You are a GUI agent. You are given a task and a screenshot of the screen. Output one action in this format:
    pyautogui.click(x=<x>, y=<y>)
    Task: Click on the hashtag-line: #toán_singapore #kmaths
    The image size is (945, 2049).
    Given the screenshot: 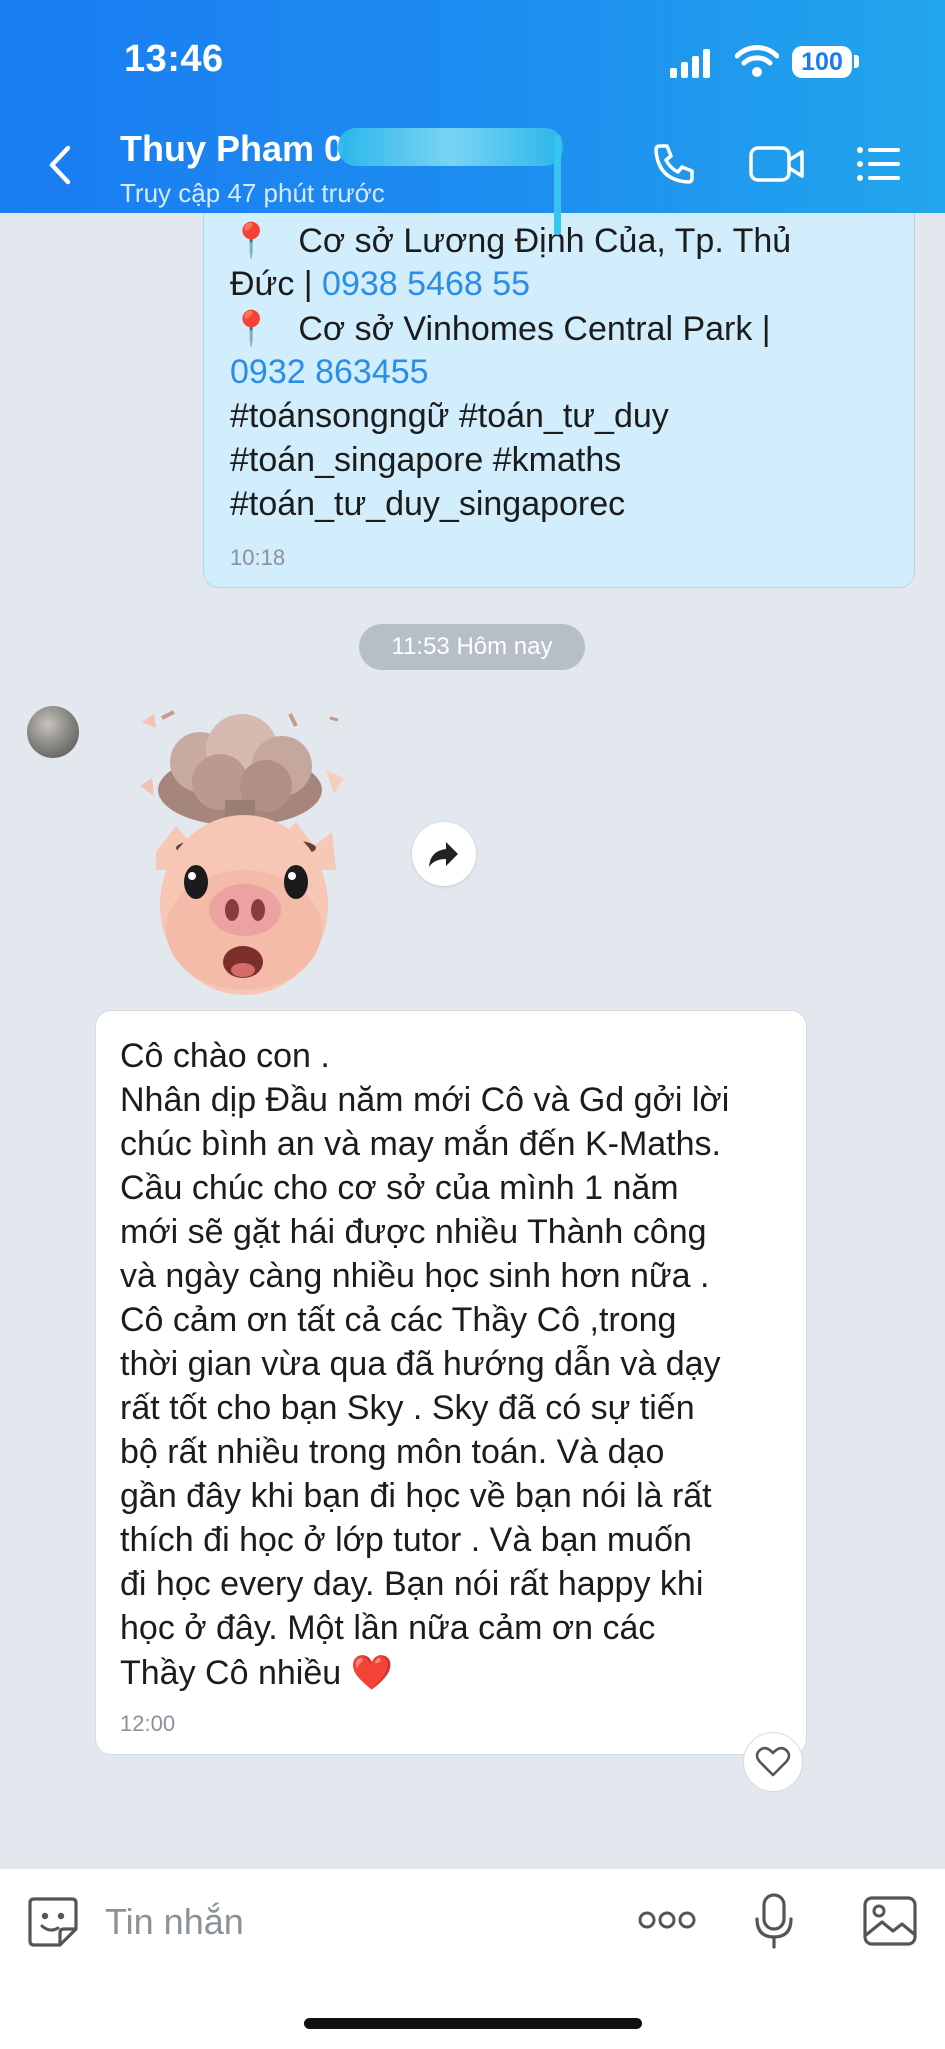 What is the action you would take?
    pyautogui.click(x=426, y=460)
    